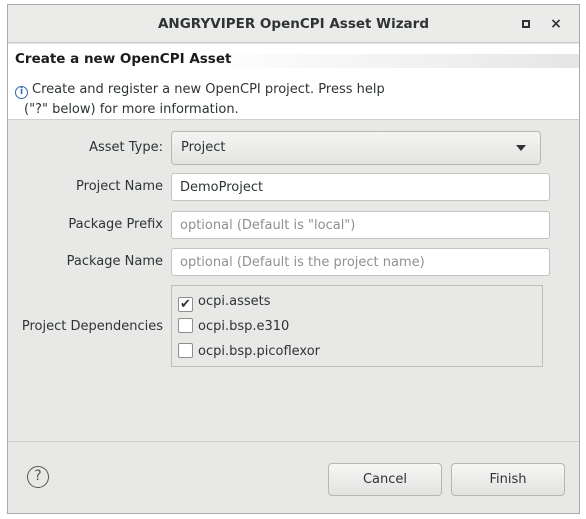 The width and height of the screenshot is (586, 519). I want to click on dependency-label: ocpi.bsp.picoflexor, so click(259, 351).